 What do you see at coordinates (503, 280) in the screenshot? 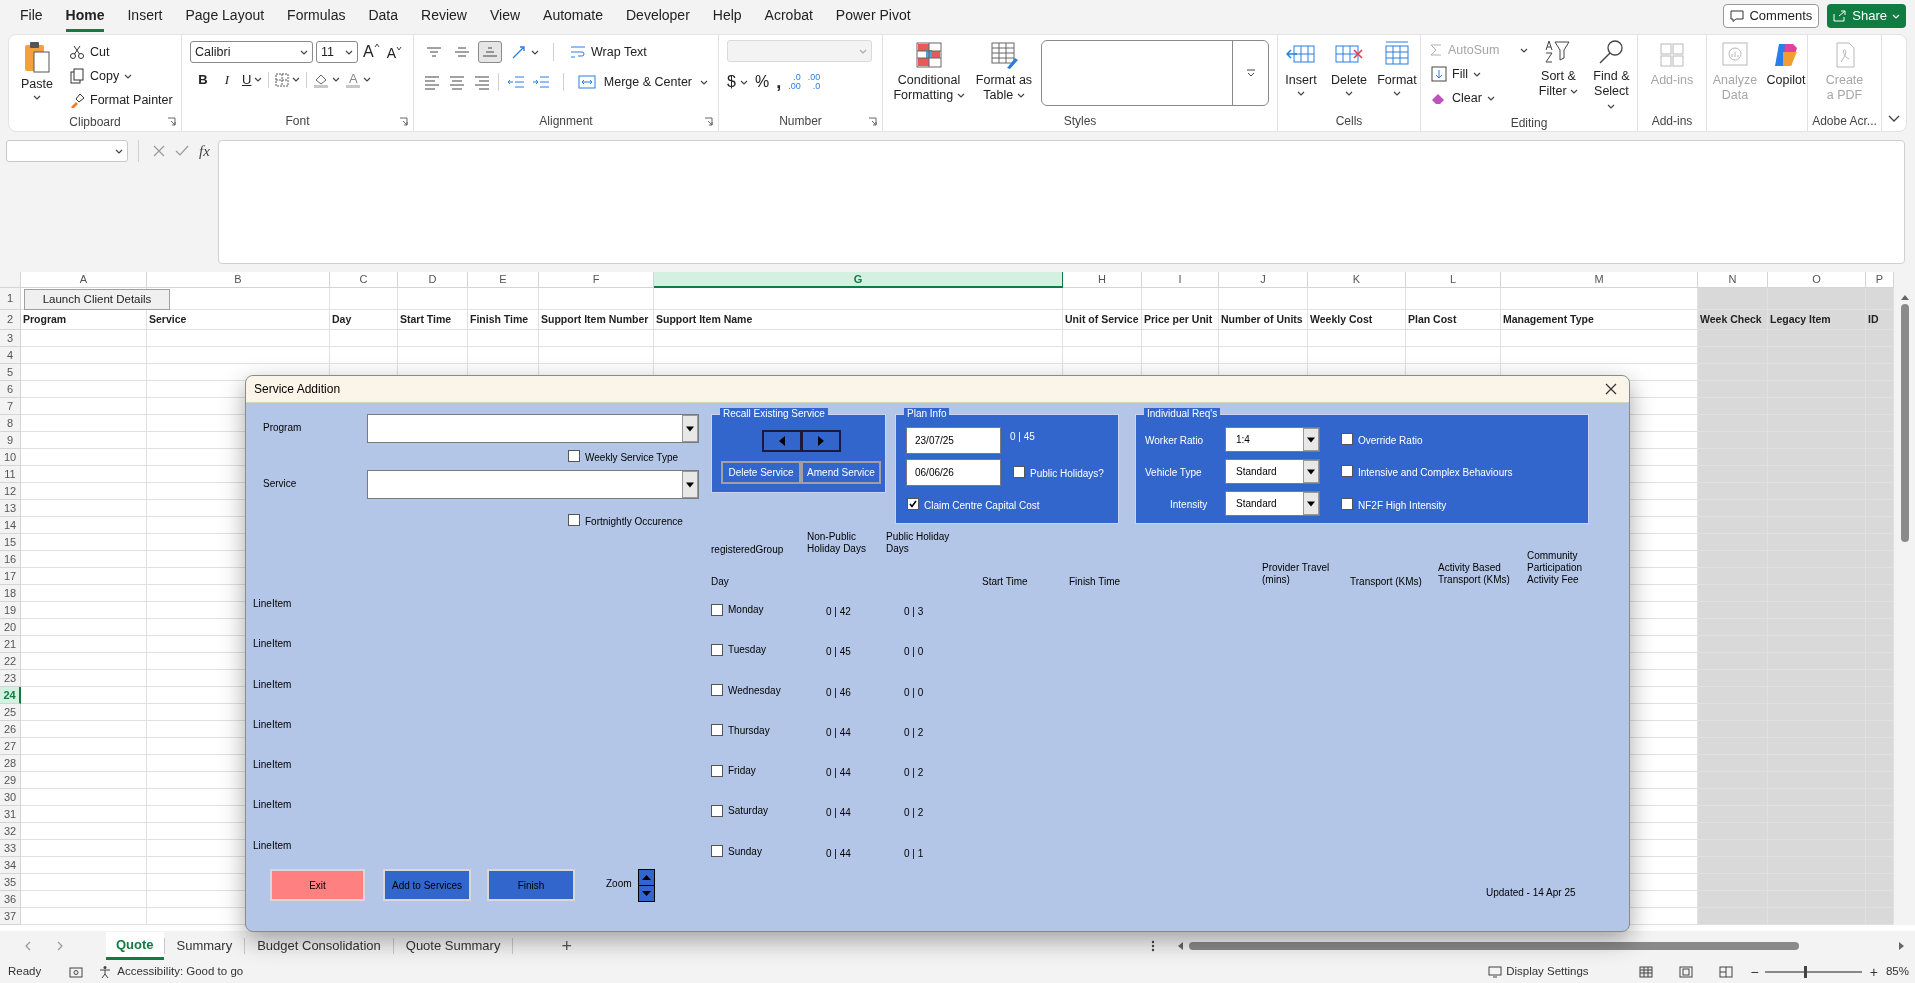
I see `column-header: E` at bounding box center [503, 280].